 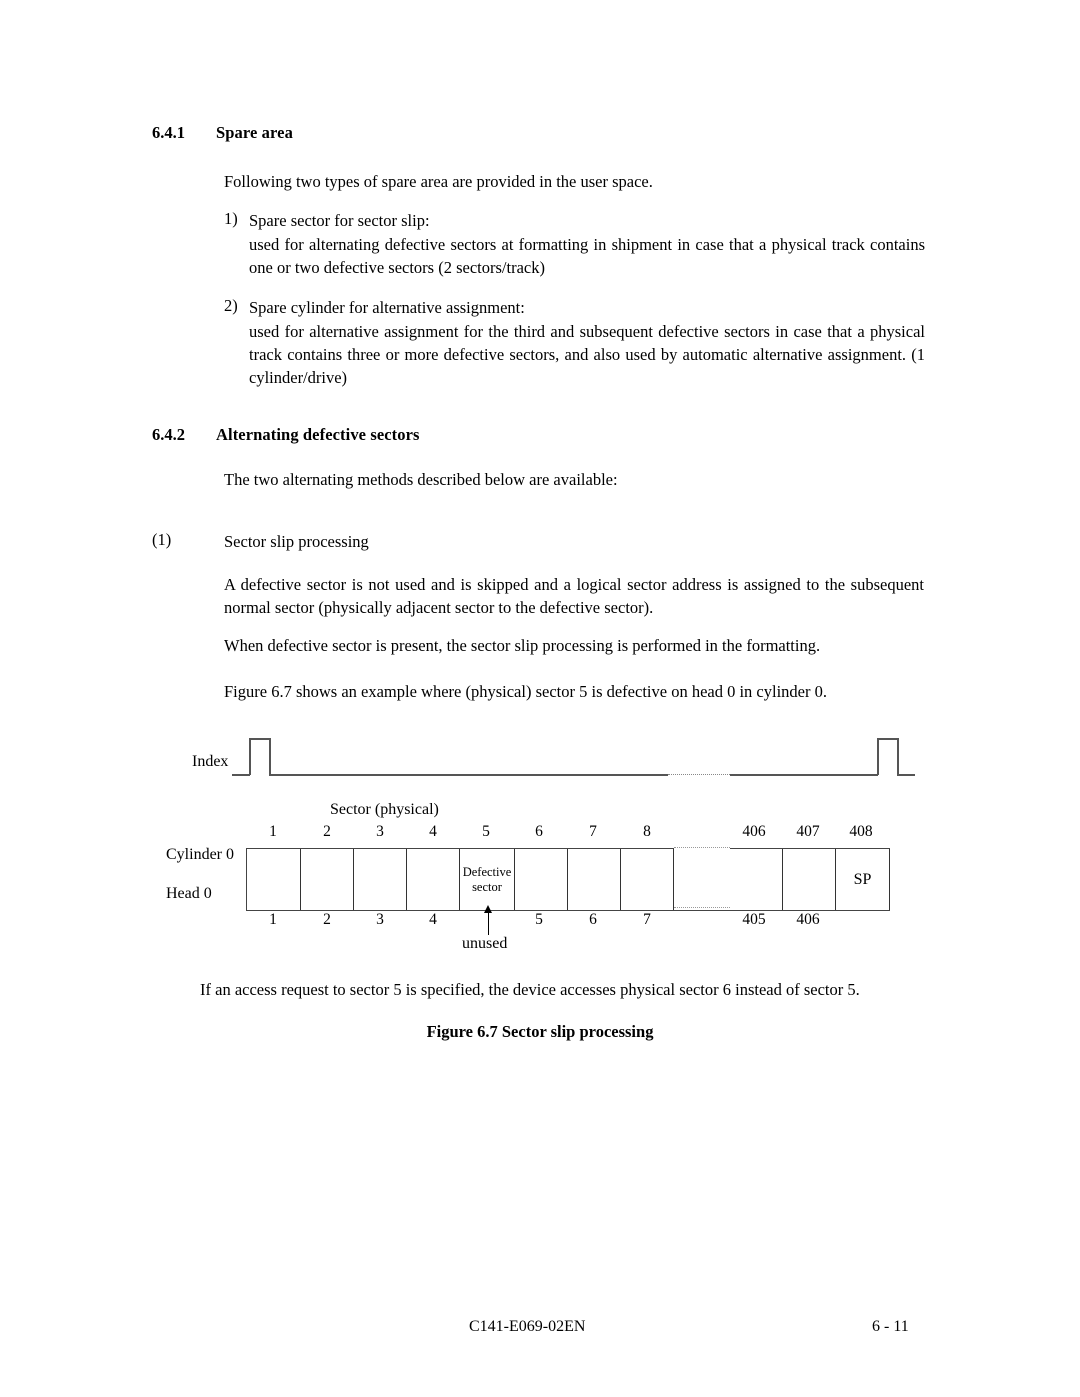 I want to click on section-title-alternating-defective-sectors: Alternating defective sectors, so click(x=318, y=434).